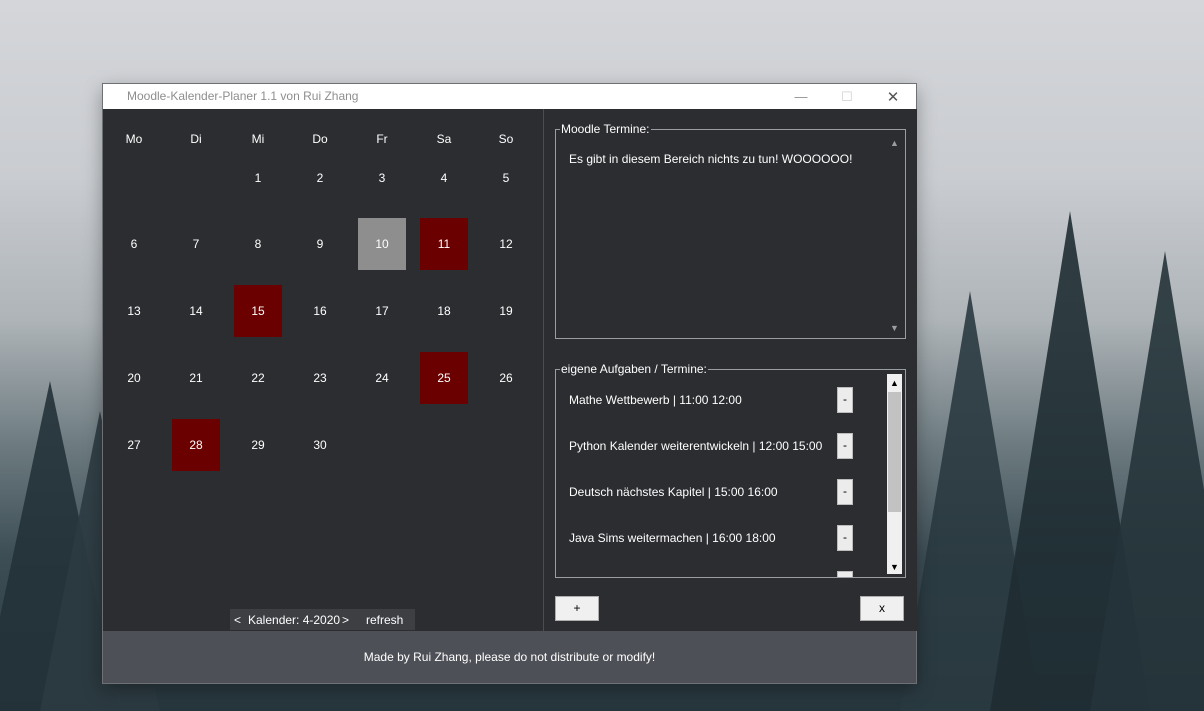 This screenshot has width=1204, height=711. I want to click on calendar-day: 30, so click(320, 445).